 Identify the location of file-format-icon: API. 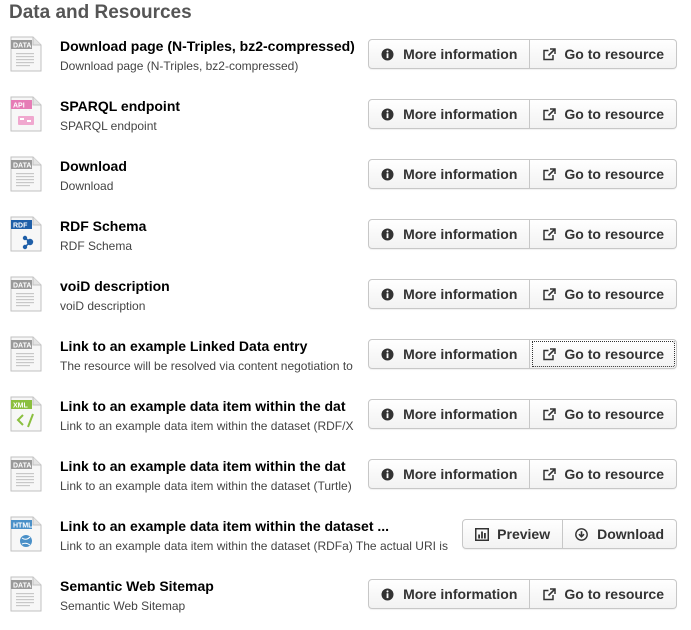
(26, 114).